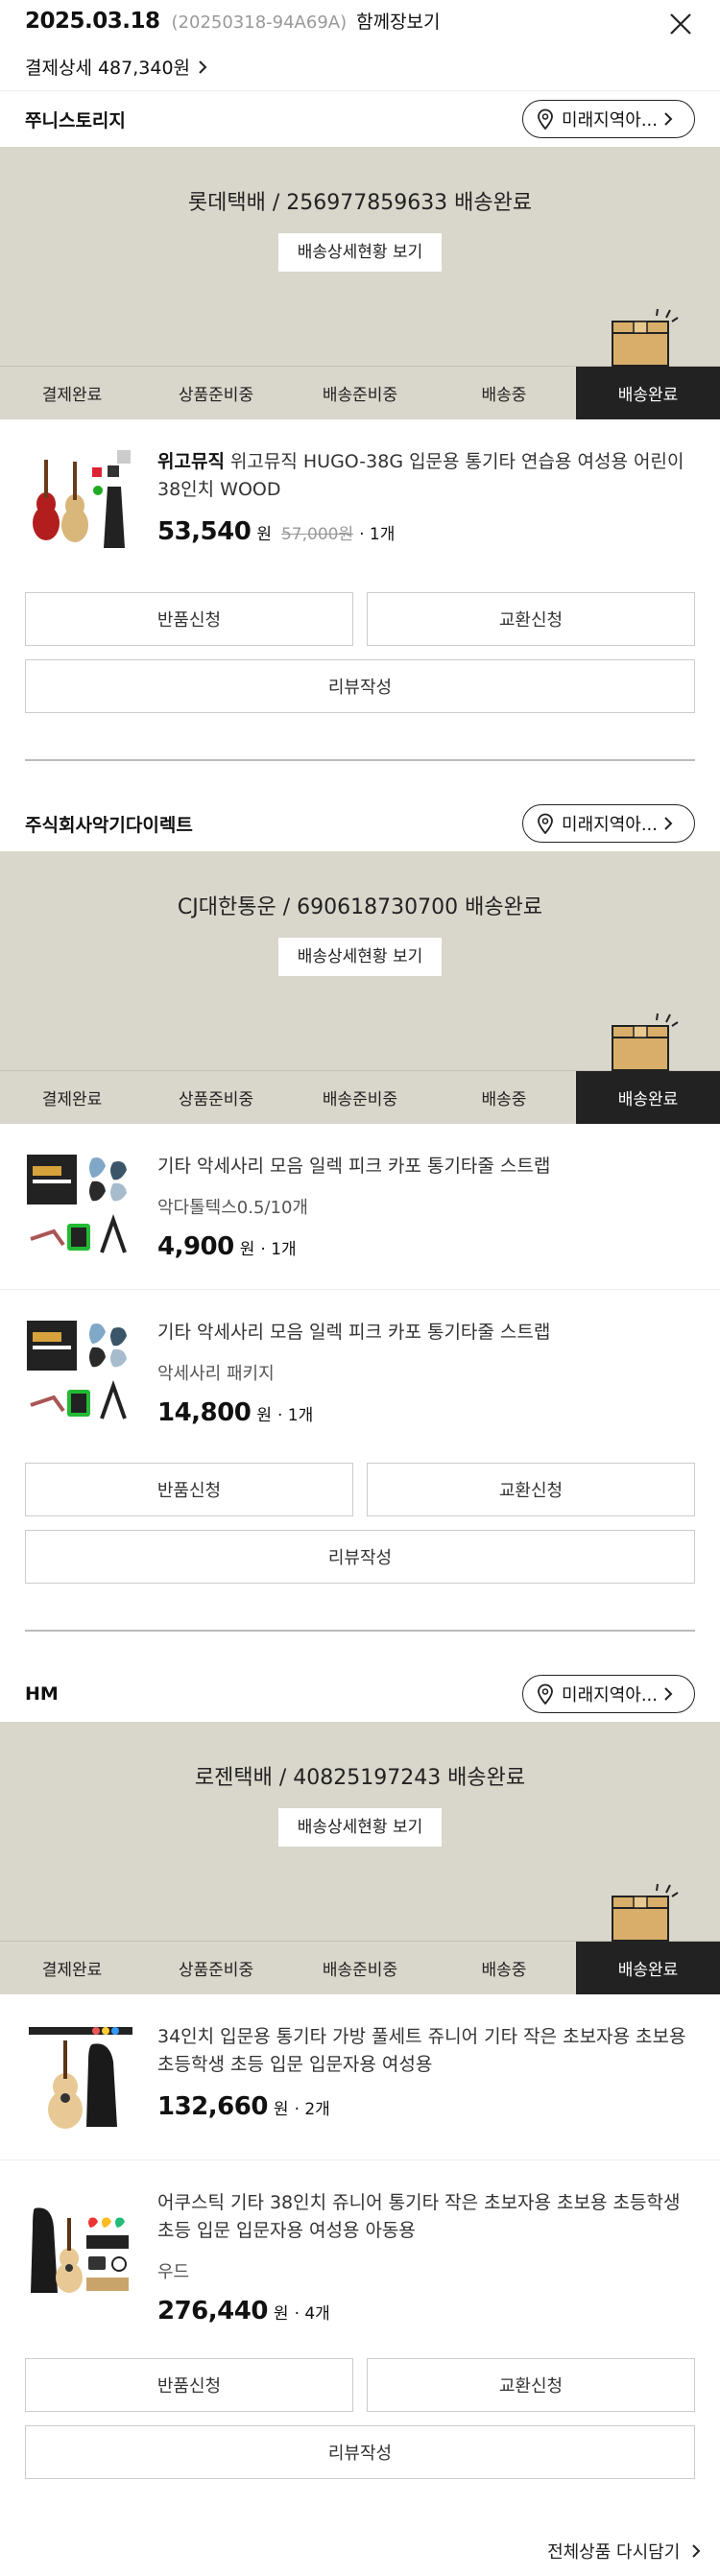 Image resolution: width=720 pixels, height=2576 pixels. What do you see at coordinates (259, 22) in the screenshot?
I see `order-number: (20250318-94A69A)` at bounding box center [259, 22].